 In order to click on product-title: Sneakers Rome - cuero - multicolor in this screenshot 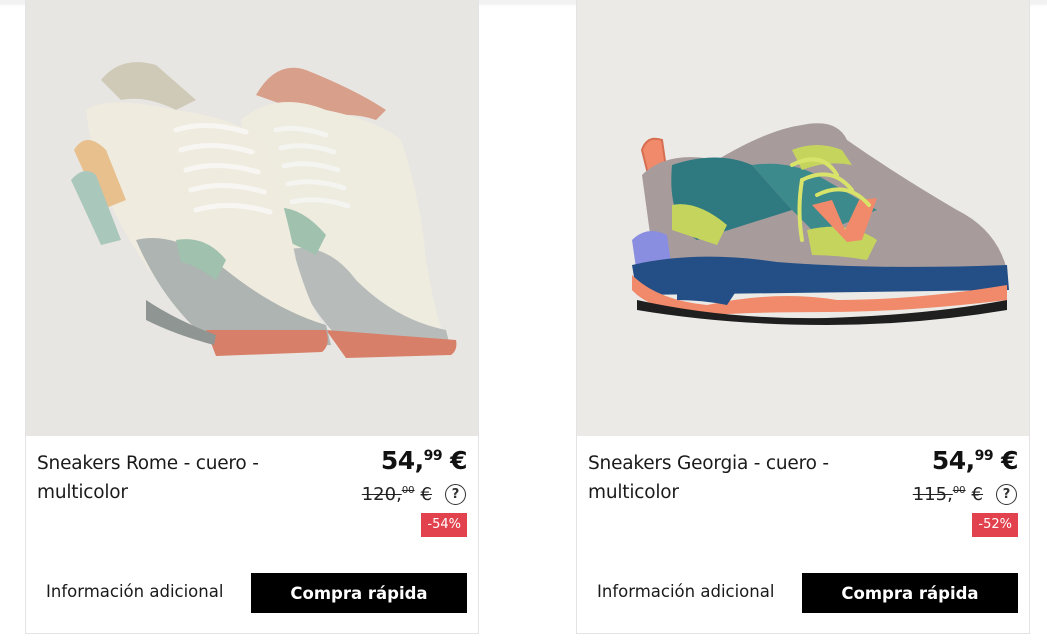, I will do `click(167, 478)`.